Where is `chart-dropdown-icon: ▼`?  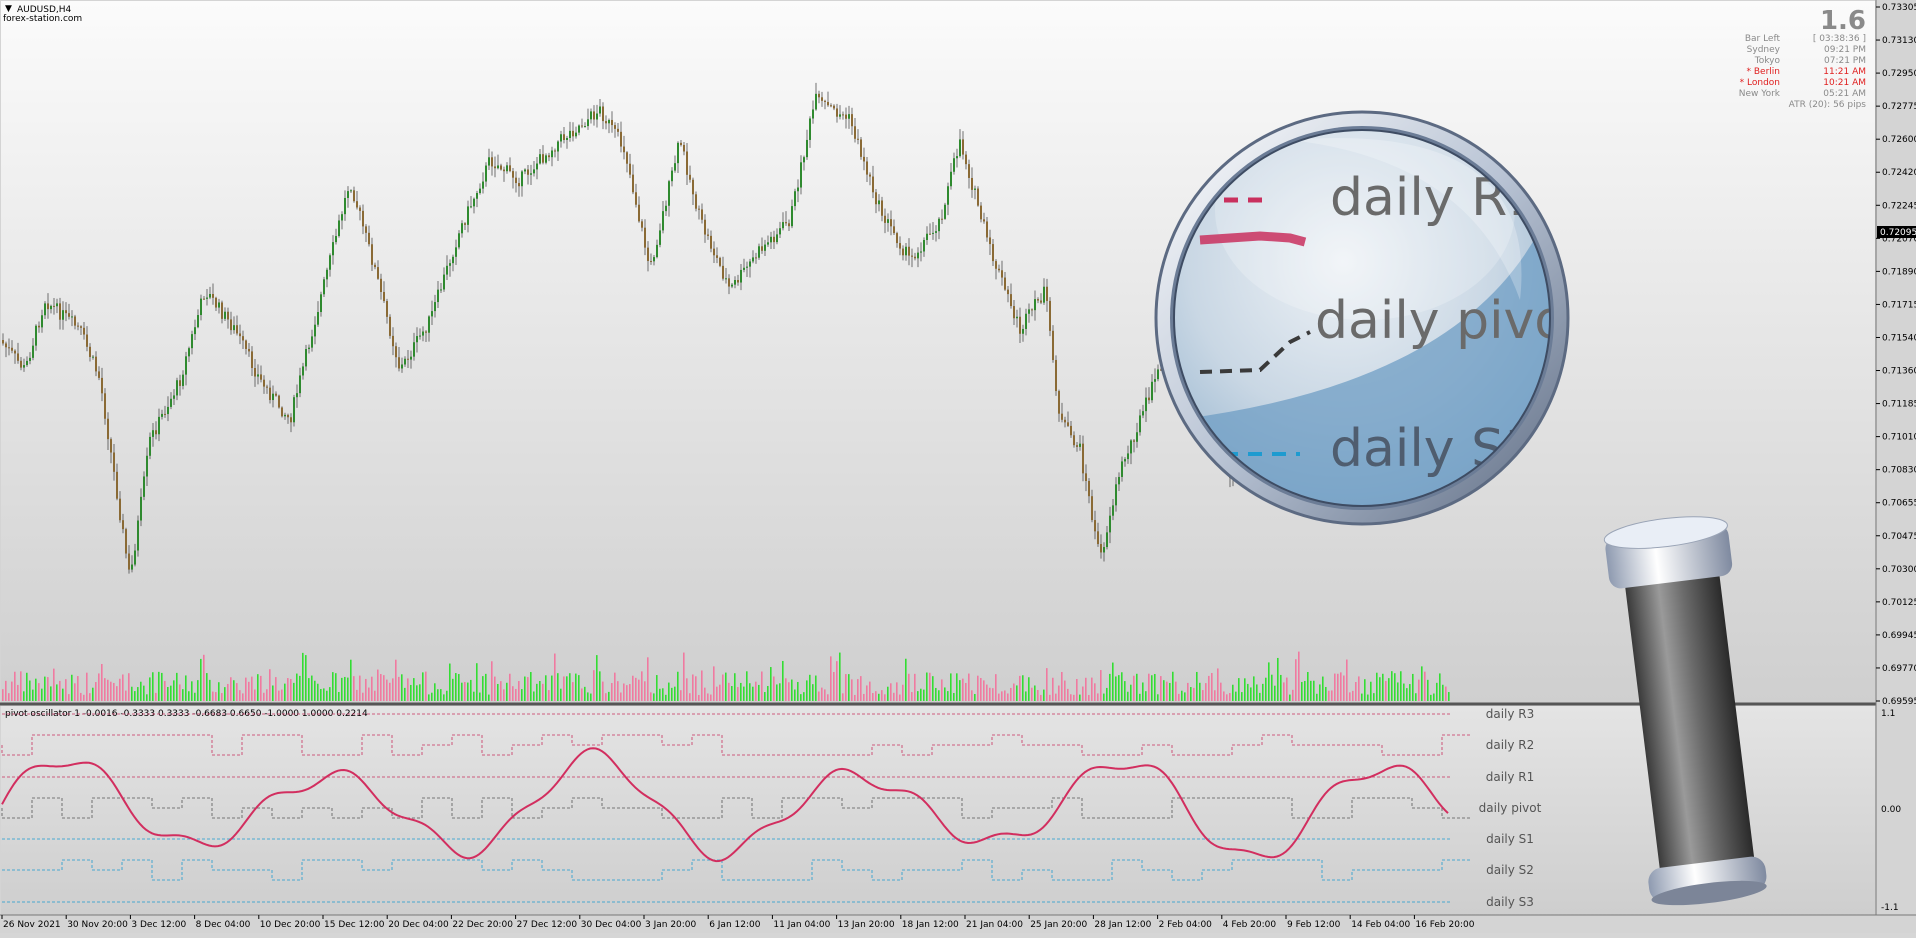
chart-dropdown-icon: ▼ is located at coordinates (8, 9).